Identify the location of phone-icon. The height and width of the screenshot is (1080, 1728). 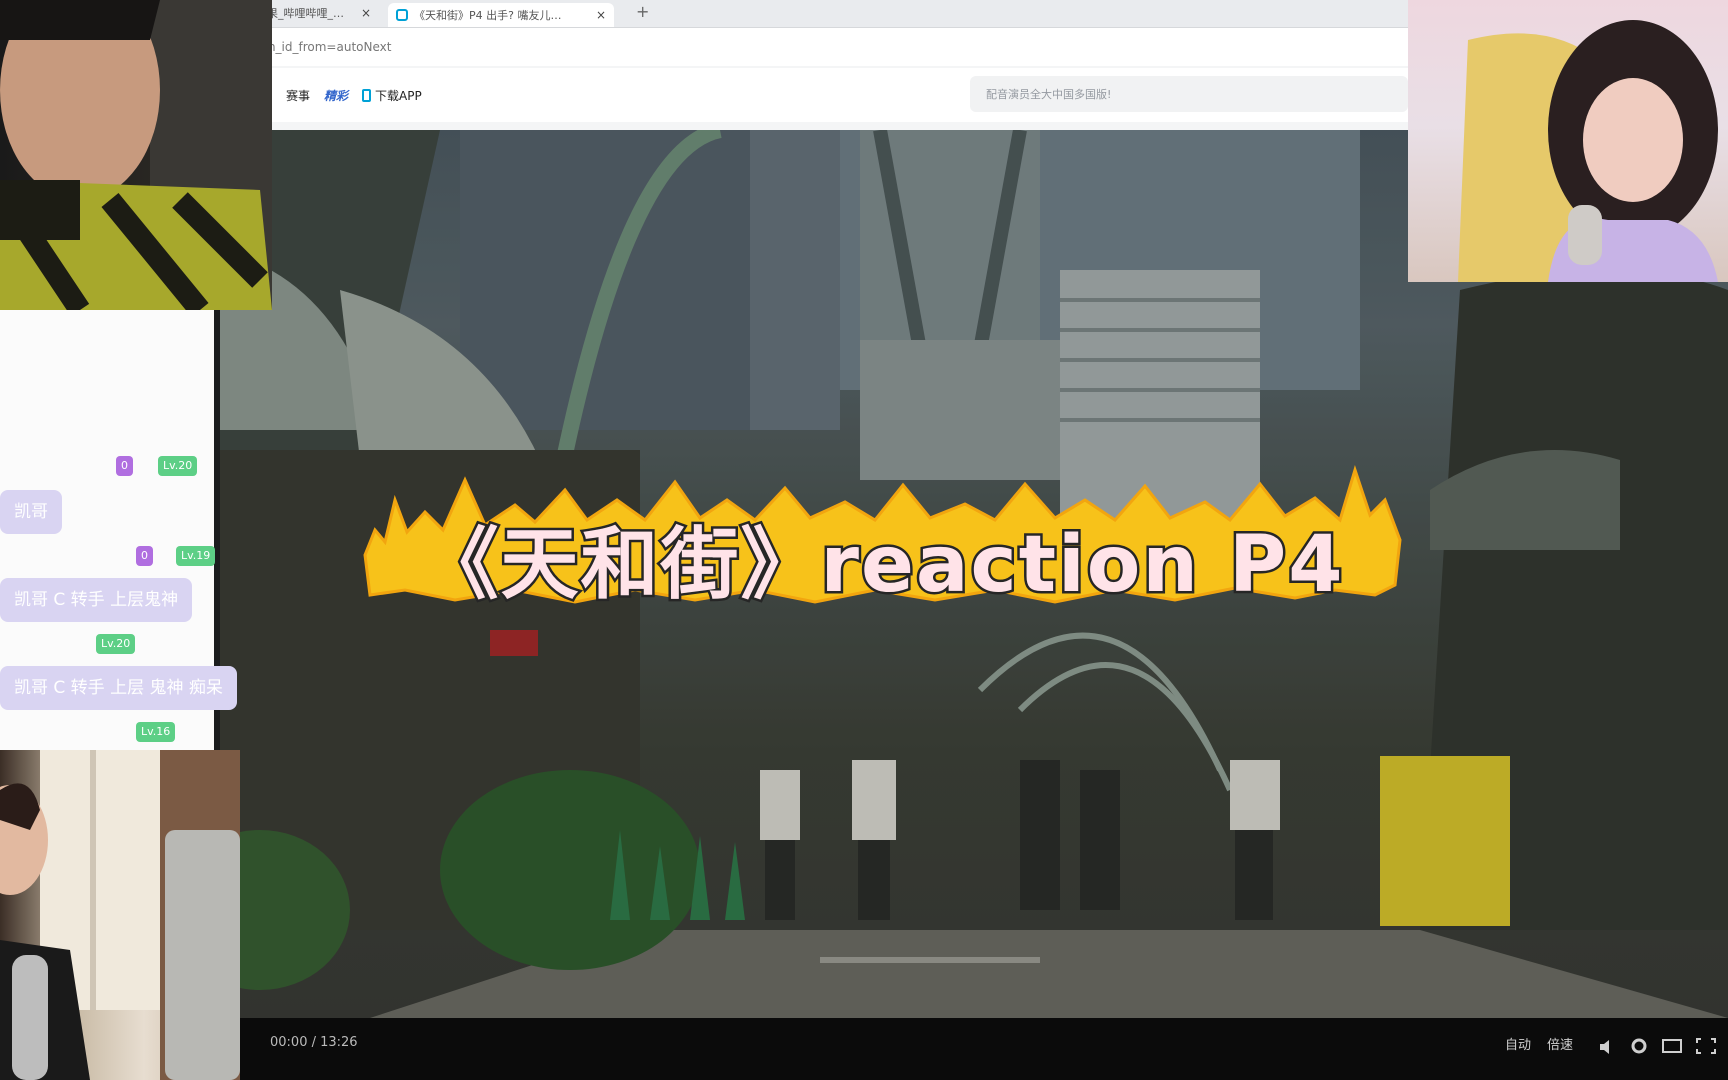
(367, 95).